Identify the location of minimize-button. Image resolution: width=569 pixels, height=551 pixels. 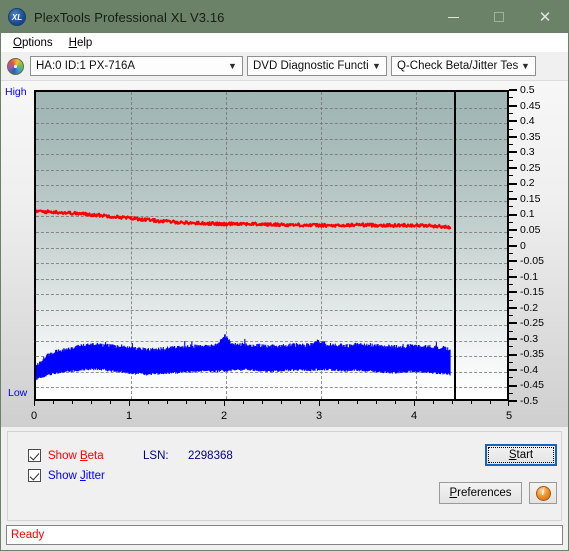
(453, 17).